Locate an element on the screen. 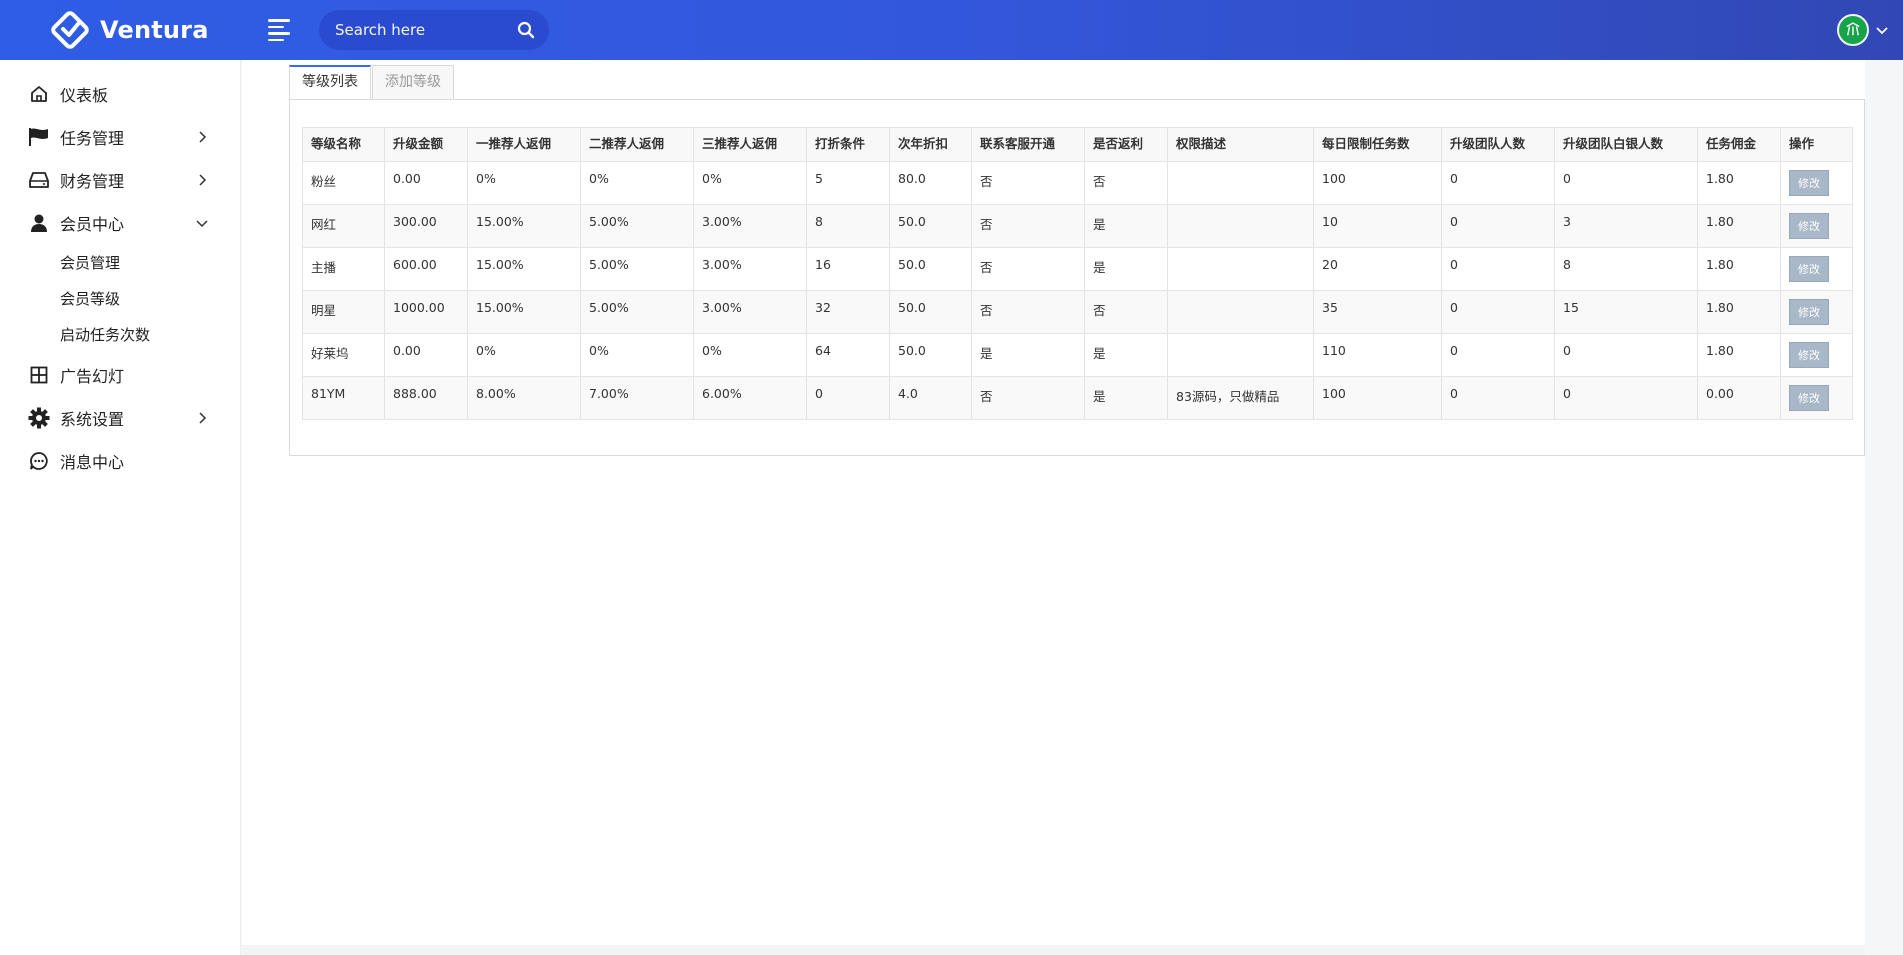 This screenshot has height=955, width=1903. sidebar-item-members: 会员中心 is located at coordinates (120, 223).